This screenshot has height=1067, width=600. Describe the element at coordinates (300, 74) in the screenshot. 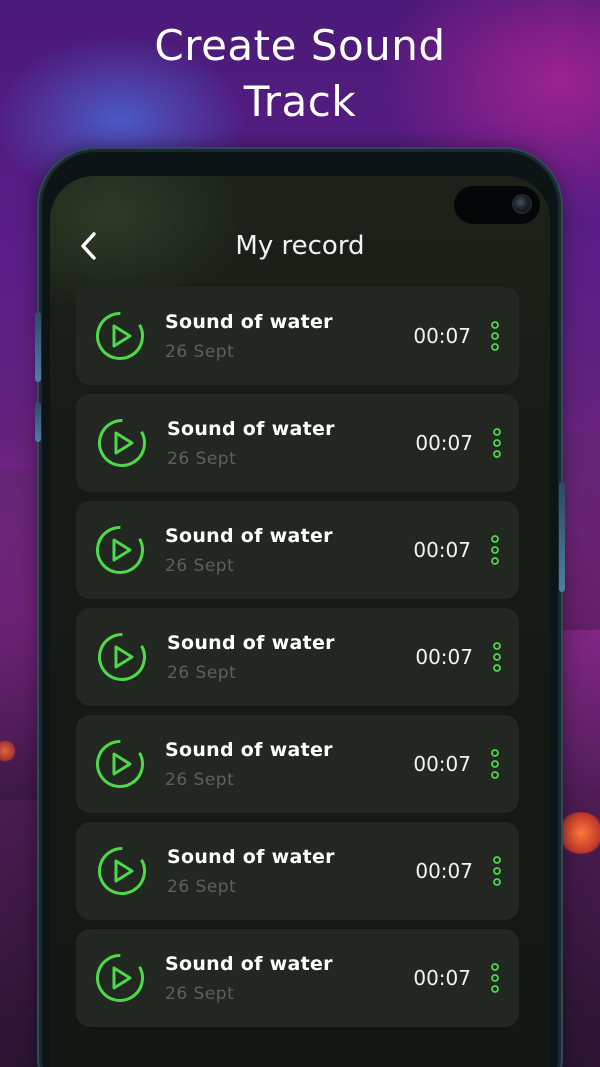

I see `promo-headline: Create Sound Track` at that location.